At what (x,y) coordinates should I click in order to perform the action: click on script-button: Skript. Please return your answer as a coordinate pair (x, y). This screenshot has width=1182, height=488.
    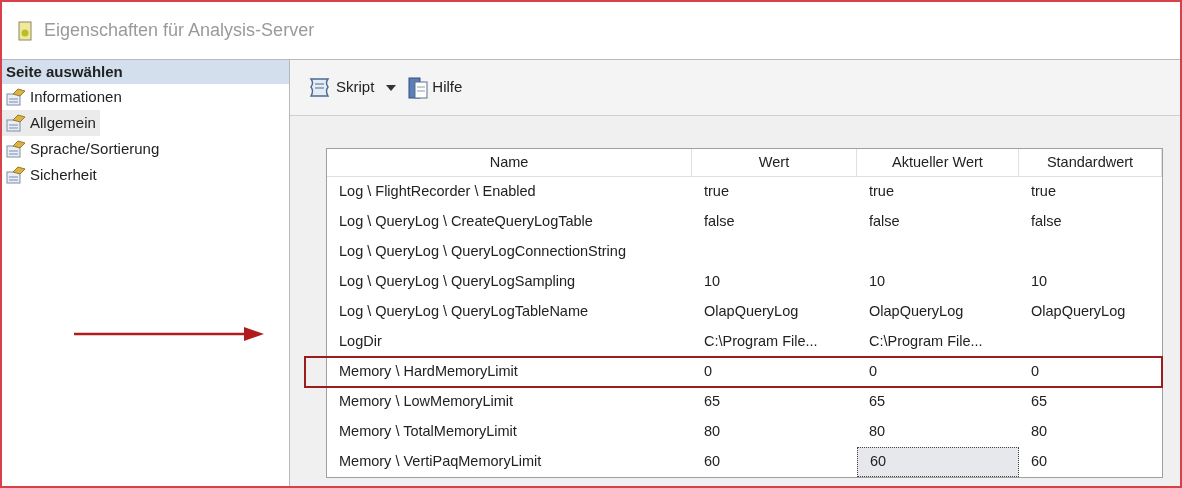
    Looking at the image, I should click on (340, 87).